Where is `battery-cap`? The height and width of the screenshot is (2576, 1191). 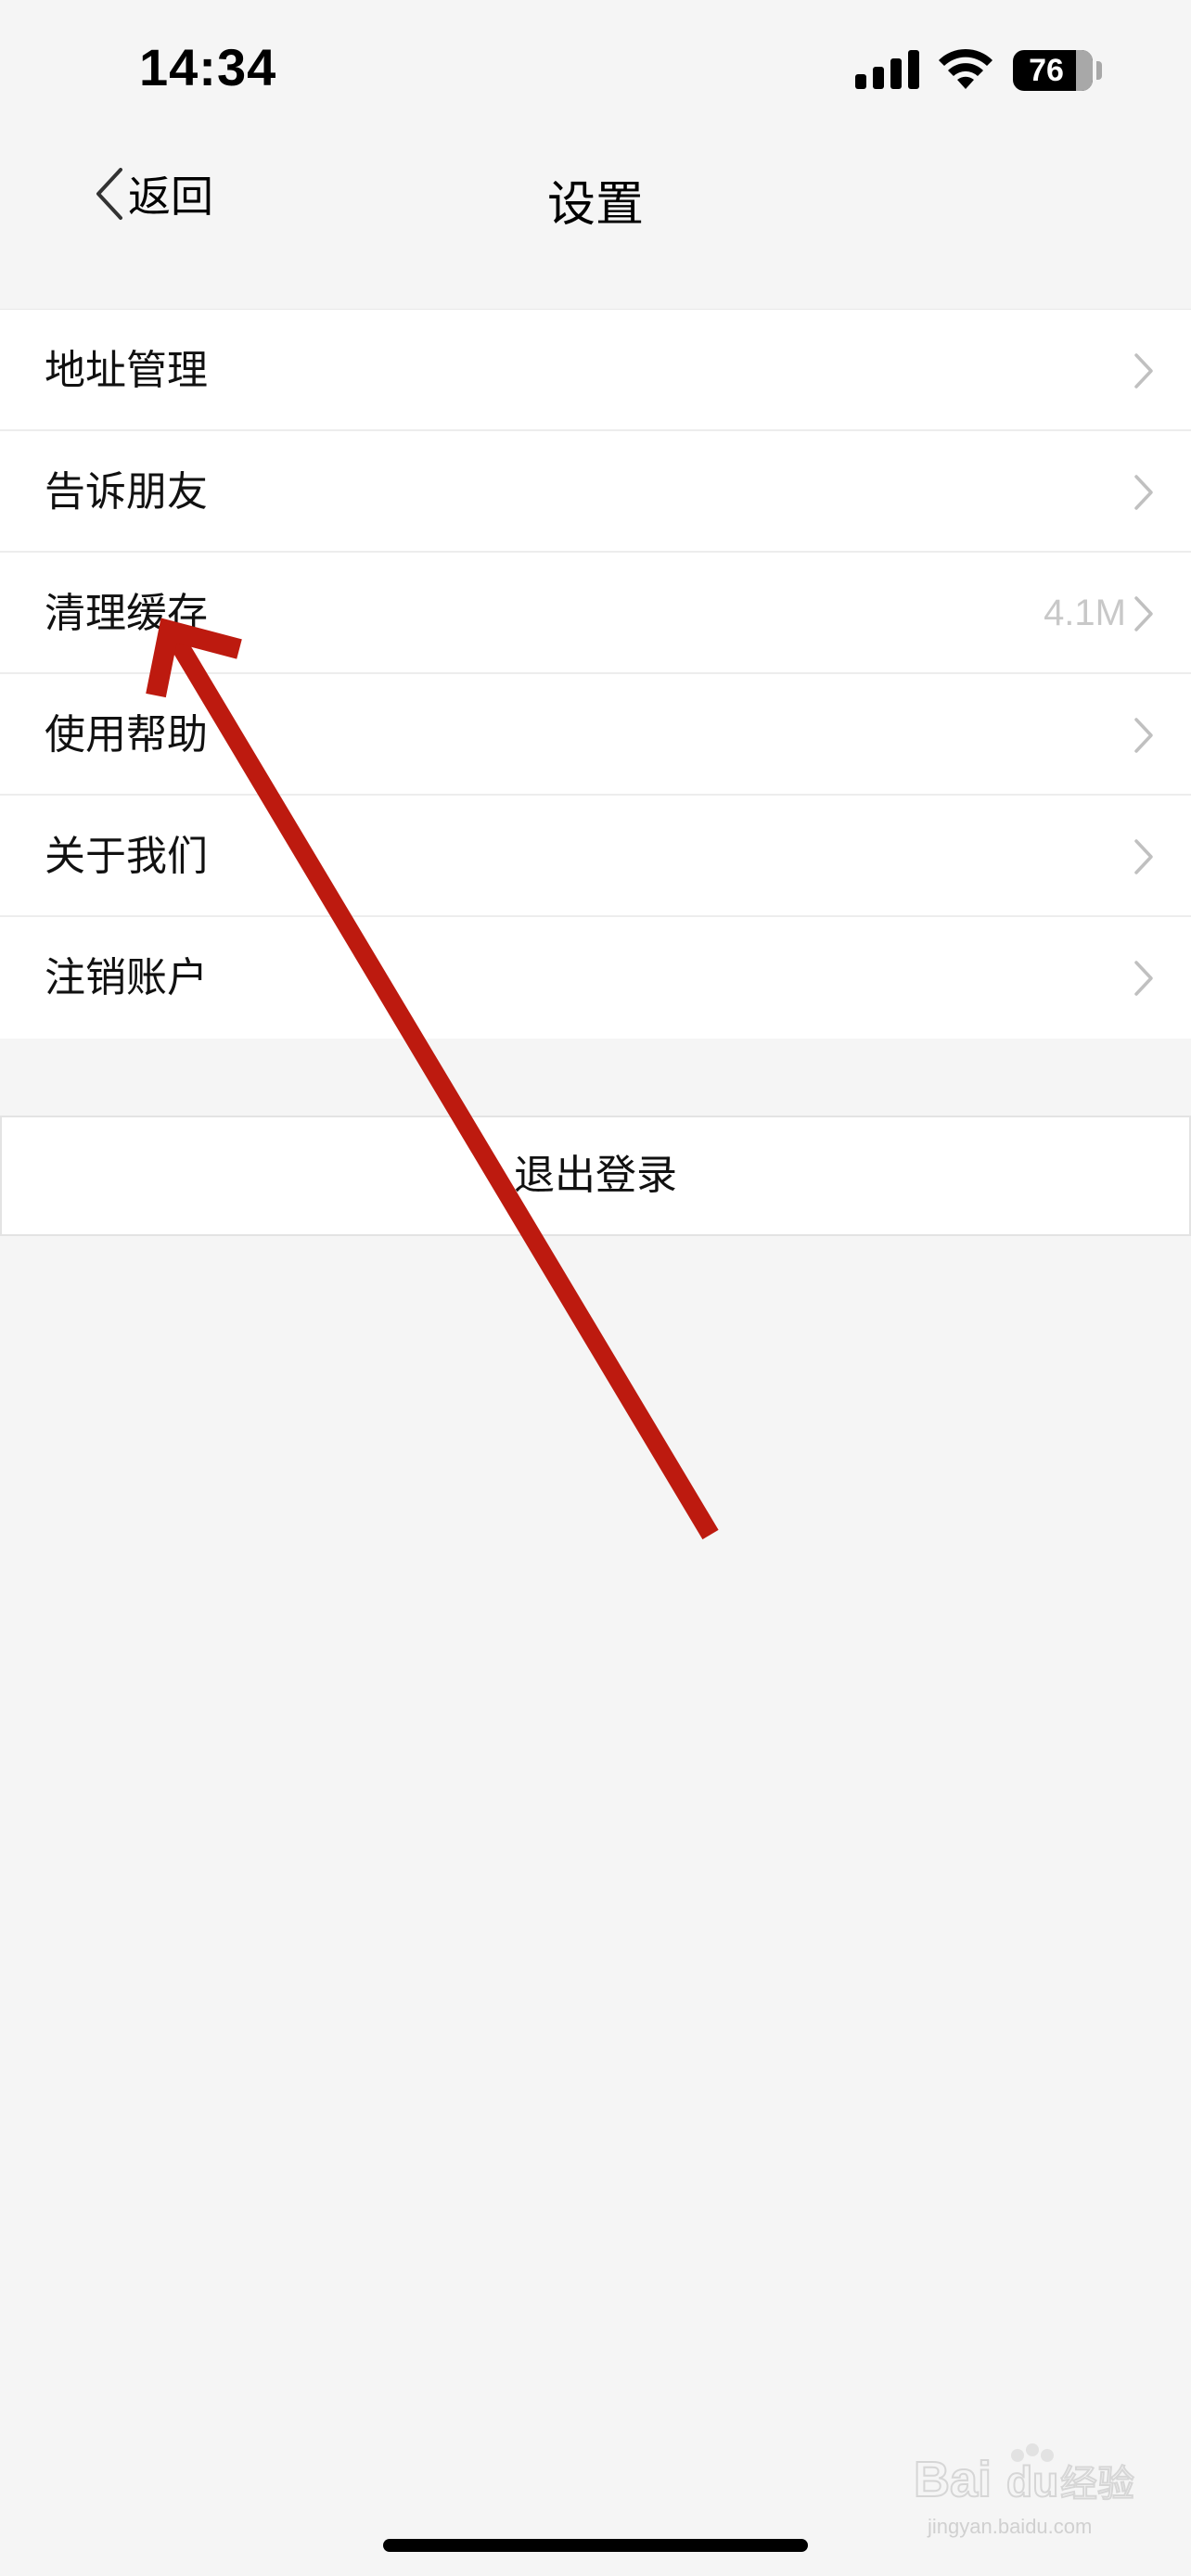 battery-cap is located at coordinates (1099, 71).